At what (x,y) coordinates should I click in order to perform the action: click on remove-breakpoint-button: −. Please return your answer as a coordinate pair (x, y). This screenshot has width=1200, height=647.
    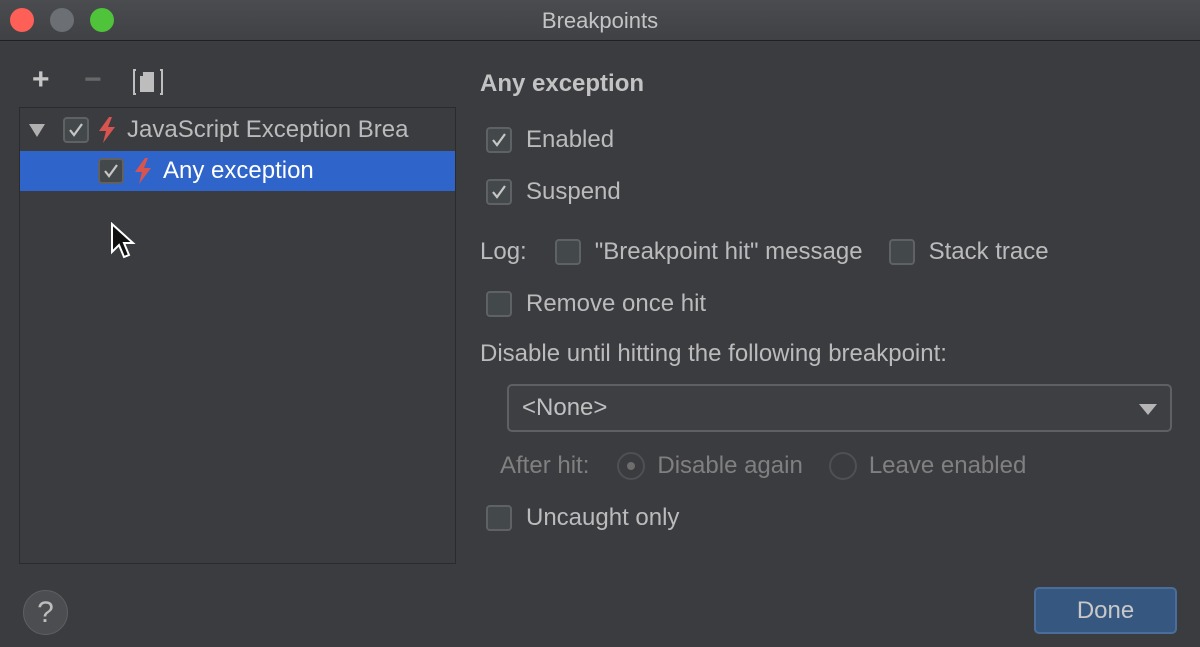
    Looking at the image, I should click on (93, 80).